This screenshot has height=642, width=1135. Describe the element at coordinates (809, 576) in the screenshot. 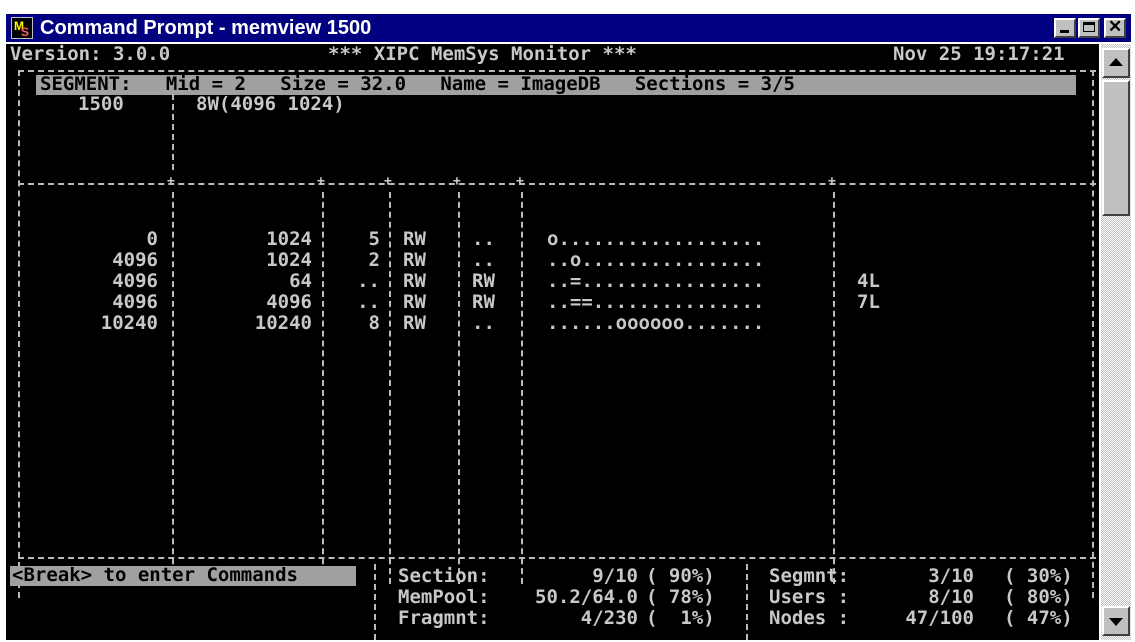

I see `stat-segmnt-label: Segmnt:` at that location.